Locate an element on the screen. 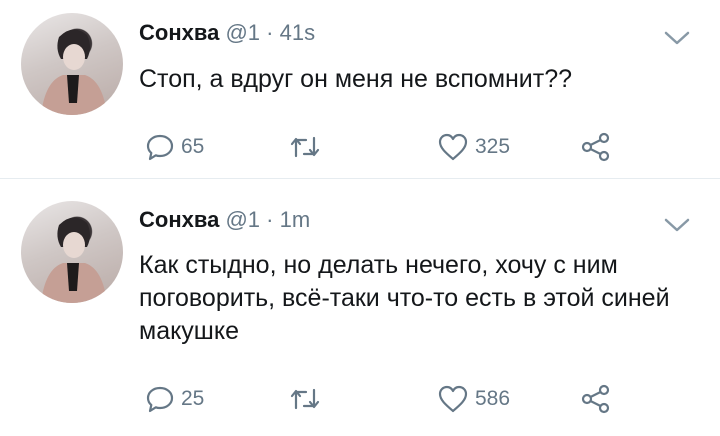 The image size is (720, 436). like-button: 325 is located at coordinates (473, 147).